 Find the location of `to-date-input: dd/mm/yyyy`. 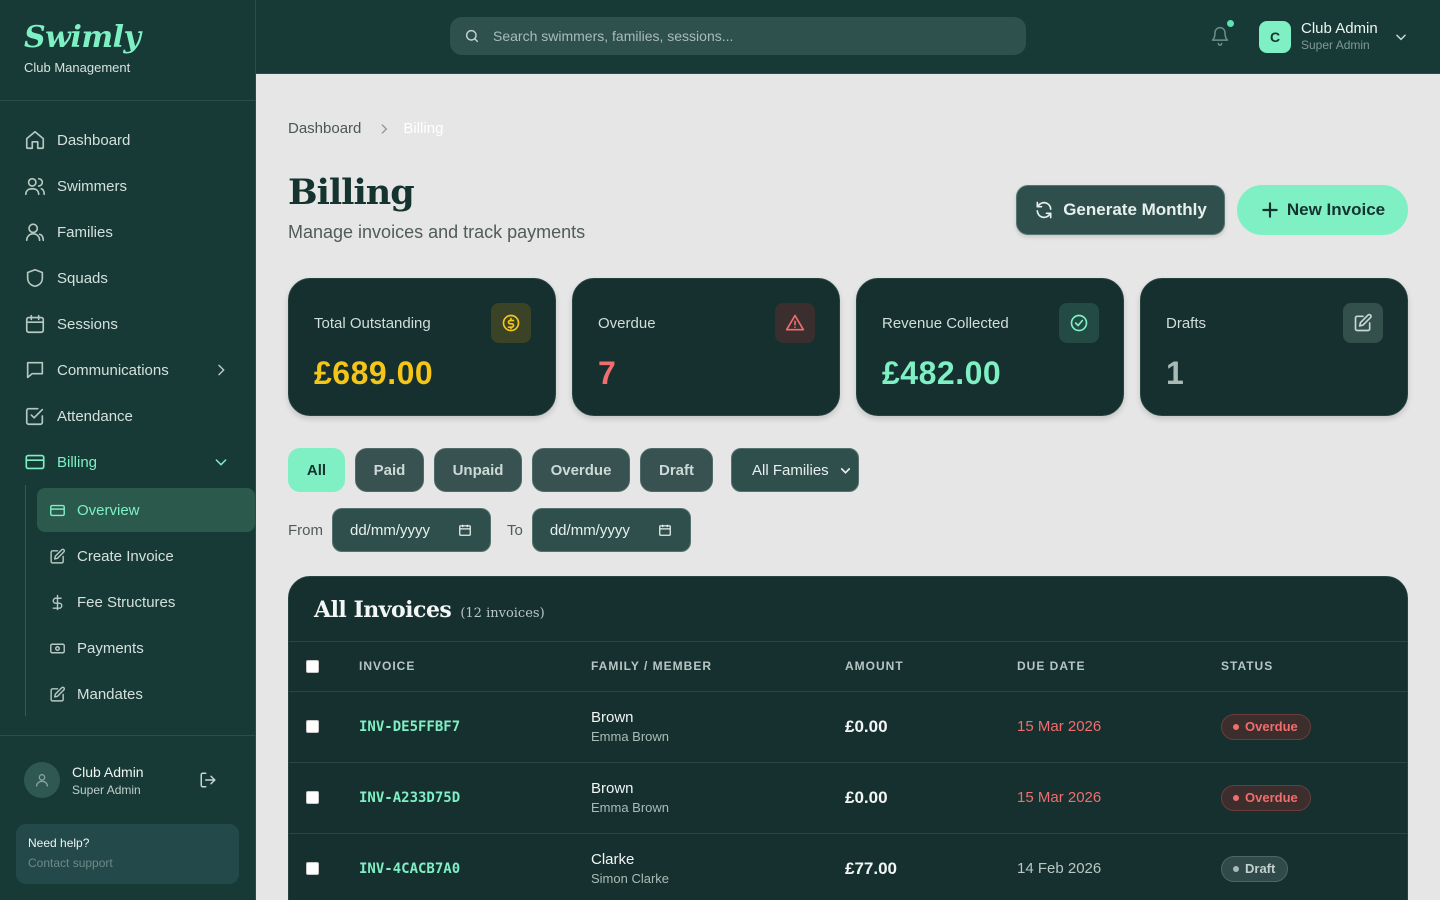

to-date-input: dd/mm/yyyy is located at coordinates (611, 530).